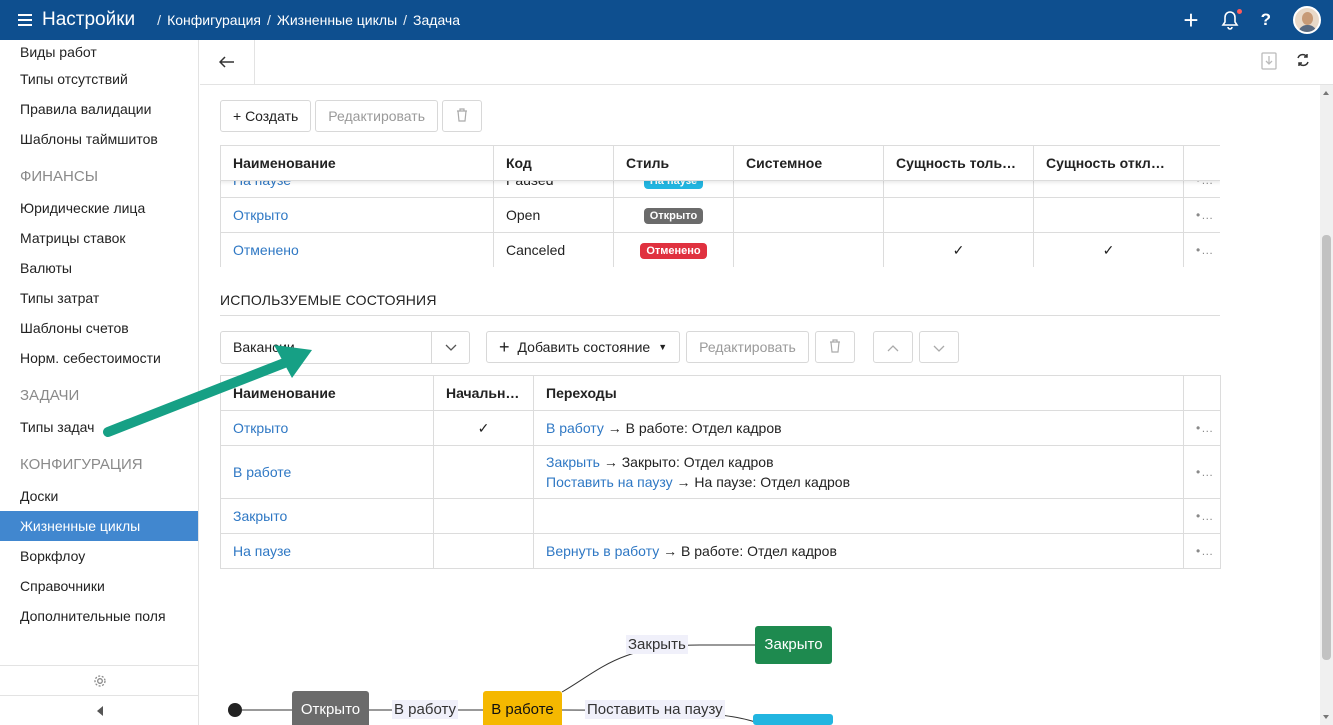  Describe the element at coordinates (99, 526) in the screenshot. I see `sidebar-item-lifecycles: Жизненные циклы` at that location.